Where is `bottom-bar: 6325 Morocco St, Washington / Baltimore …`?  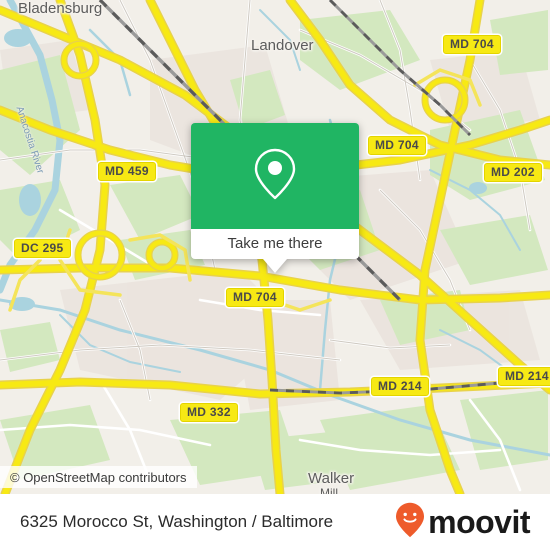 bottom-bar: 6325 Morocco St, Washington / Baltimore … is located at coordinates (275, 522).